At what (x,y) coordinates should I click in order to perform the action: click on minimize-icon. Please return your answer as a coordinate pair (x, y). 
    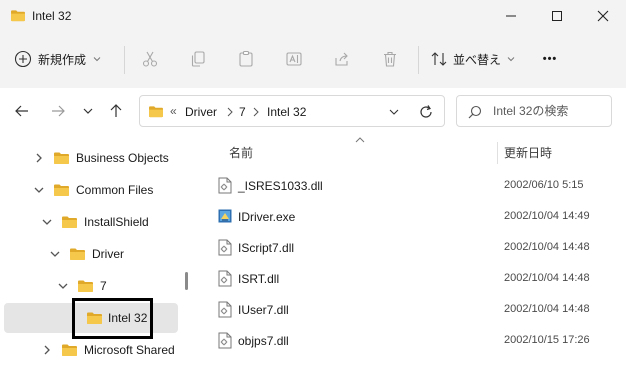
    Looking at the image, I should click on (511, 16).